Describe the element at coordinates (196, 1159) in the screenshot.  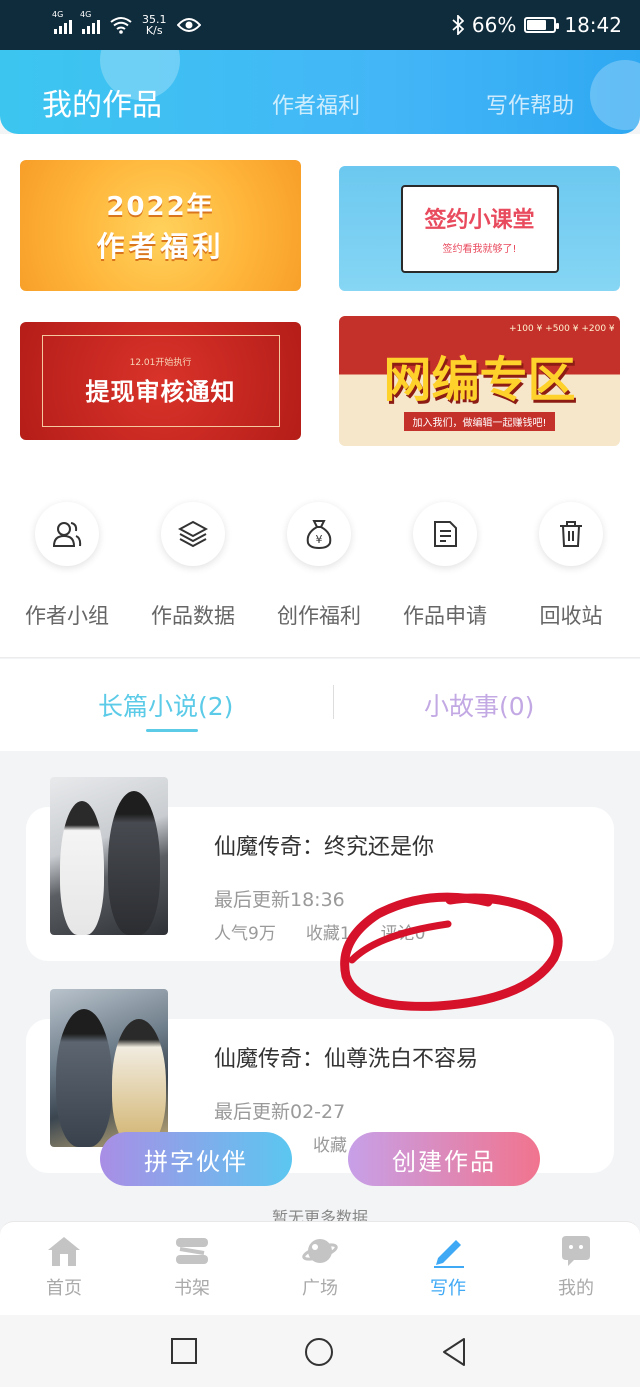
I see `typing-partner-button: 拼字伙伴` at that location.